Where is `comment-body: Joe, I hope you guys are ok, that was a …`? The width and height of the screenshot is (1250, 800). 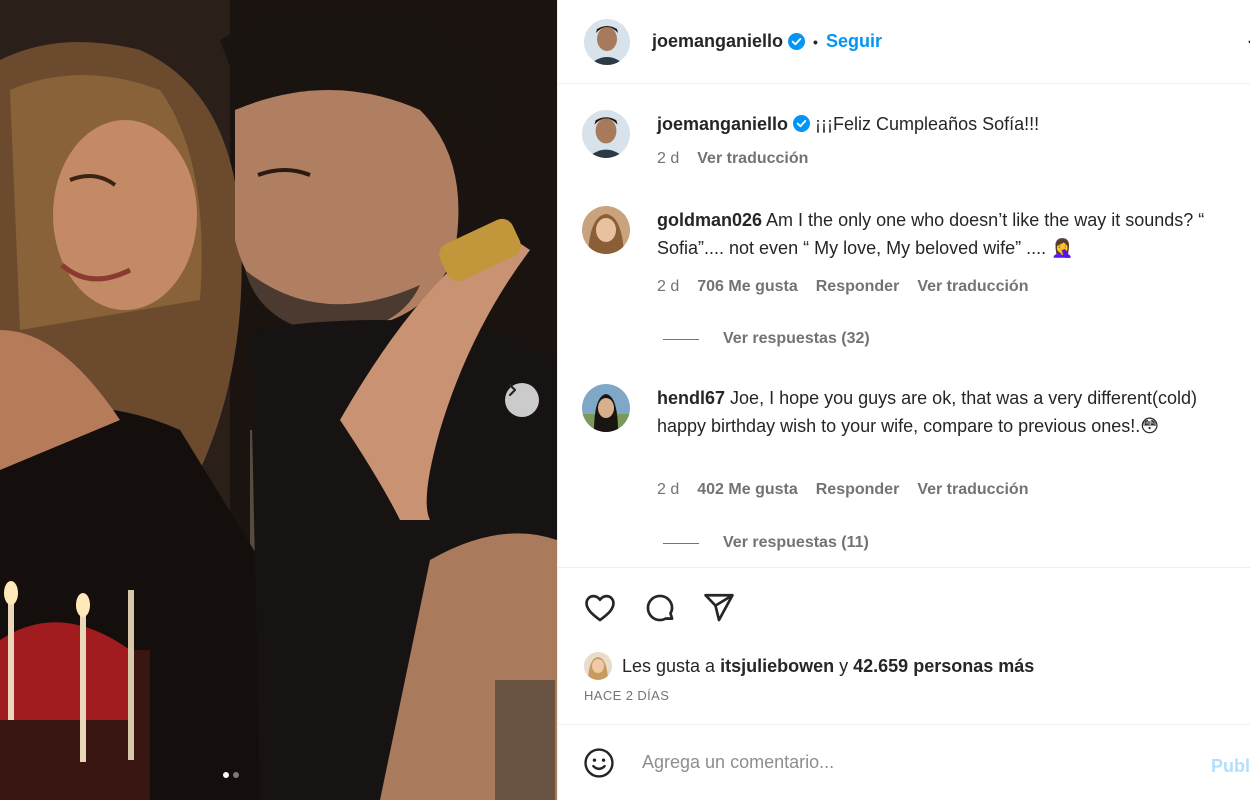 comment-body: Joe, I hope you guys are ok, that was a … is located at coordinates (927, 412).